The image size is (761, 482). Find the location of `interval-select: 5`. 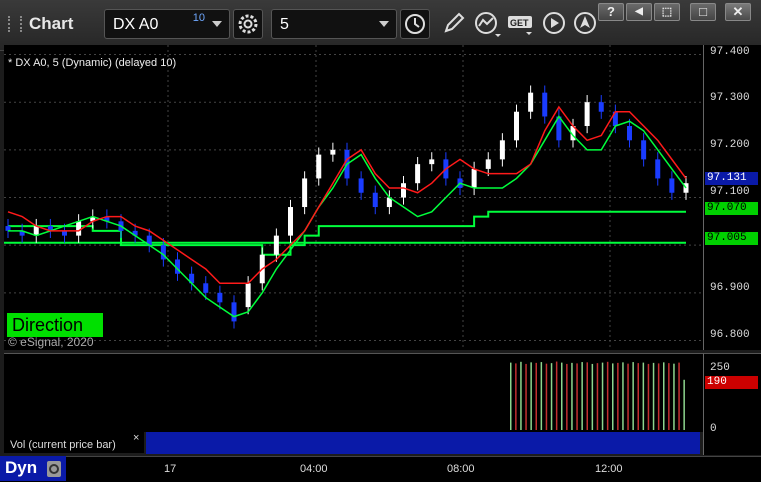

interval-select: 5 is located at coordinates (334, 24).